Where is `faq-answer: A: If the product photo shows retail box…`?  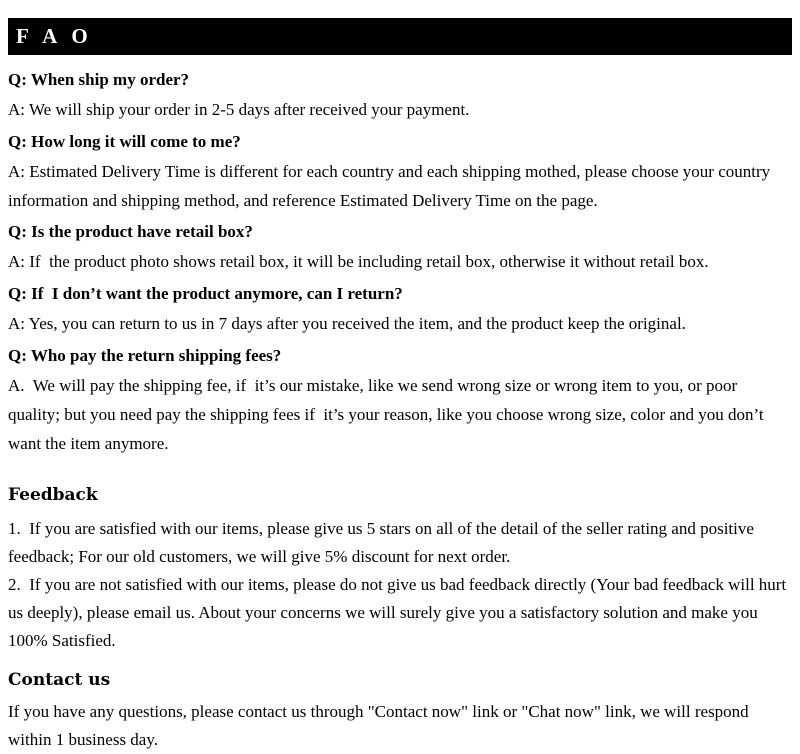 faq-answer: A: If the product photo shows retail box… is located at coordinates (358, 261).